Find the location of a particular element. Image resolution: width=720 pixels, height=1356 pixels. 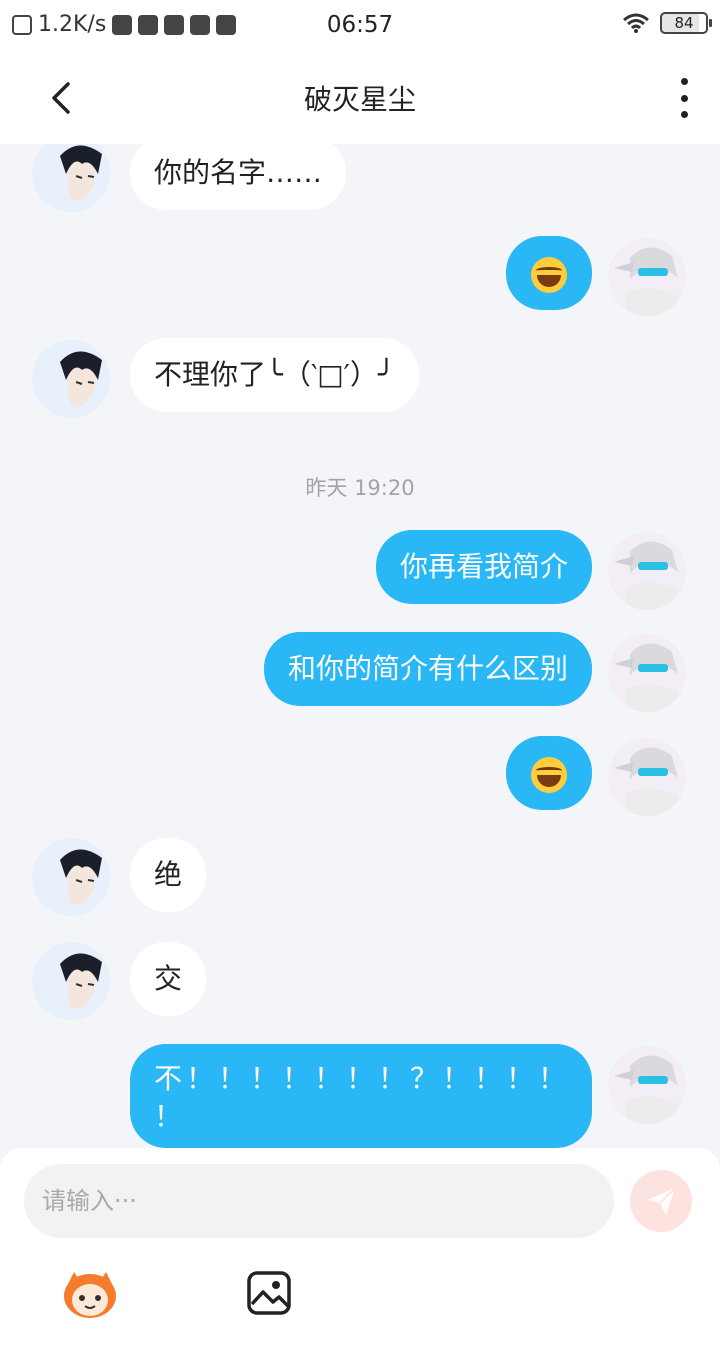

mascot-face-icon is located at coordinates (90, 1295).